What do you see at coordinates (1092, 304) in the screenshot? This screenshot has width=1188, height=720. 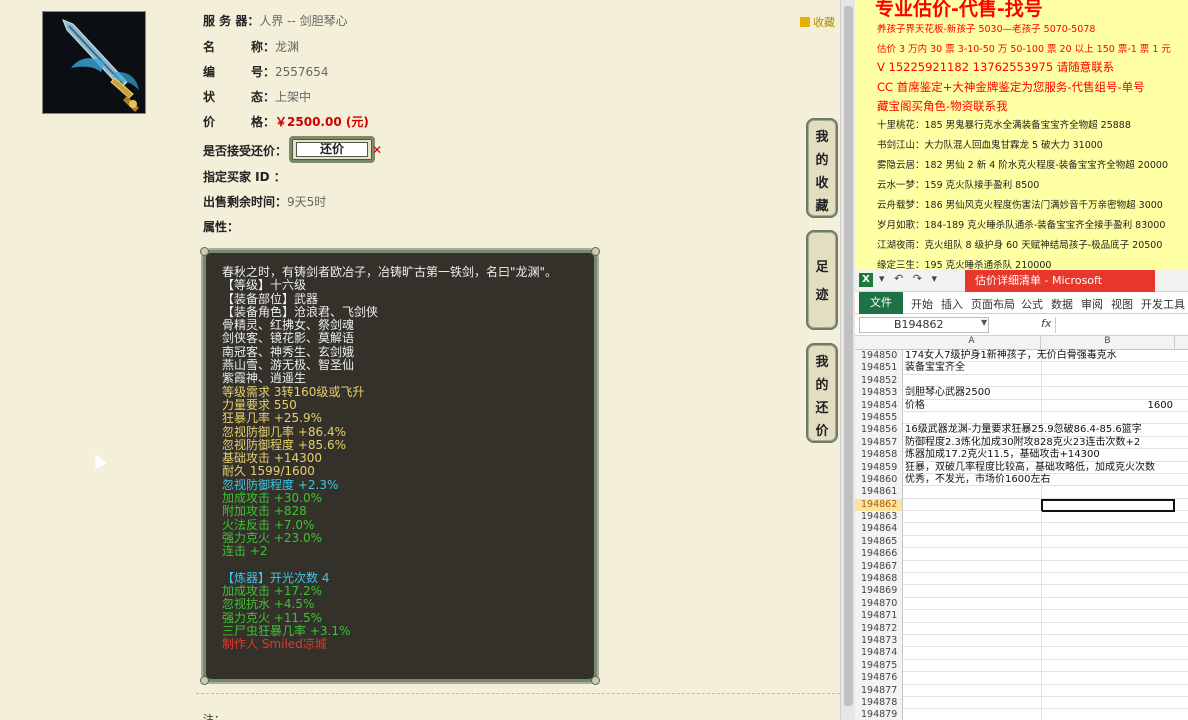 I see `ribbon-tab: 审阅` at bounding box center [1092, 304].